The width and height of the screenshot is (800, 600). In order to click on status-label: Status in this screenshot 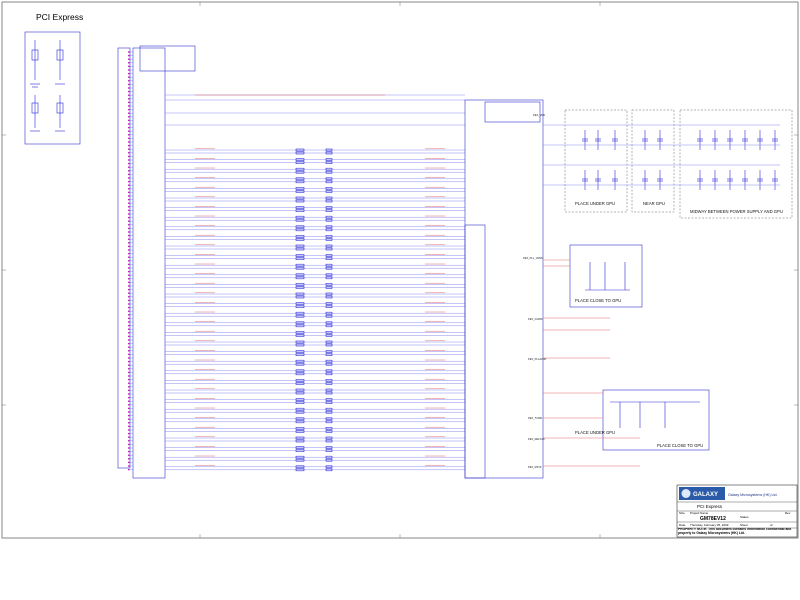, I will do `click(744, 517)`.